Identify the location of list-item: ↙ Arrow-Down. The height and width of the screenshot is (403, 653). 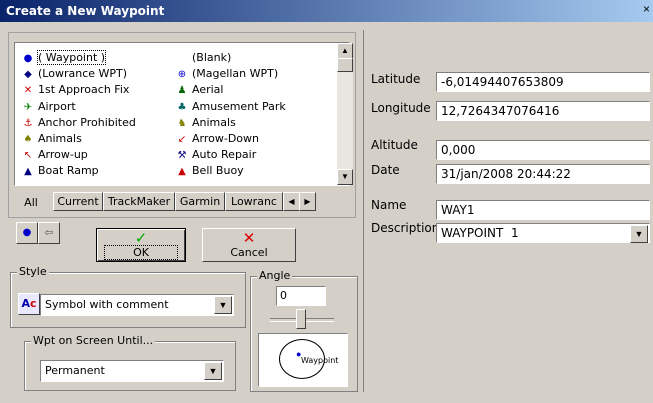
(217, 139).